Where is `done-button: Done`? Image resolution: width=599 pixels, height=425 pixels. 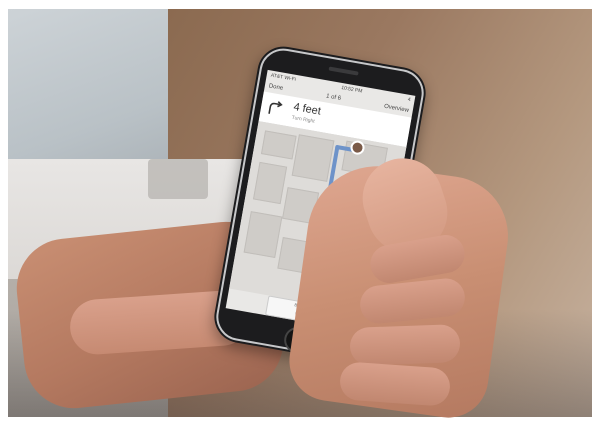 done-button: Done is located at coordinates (275, 87).